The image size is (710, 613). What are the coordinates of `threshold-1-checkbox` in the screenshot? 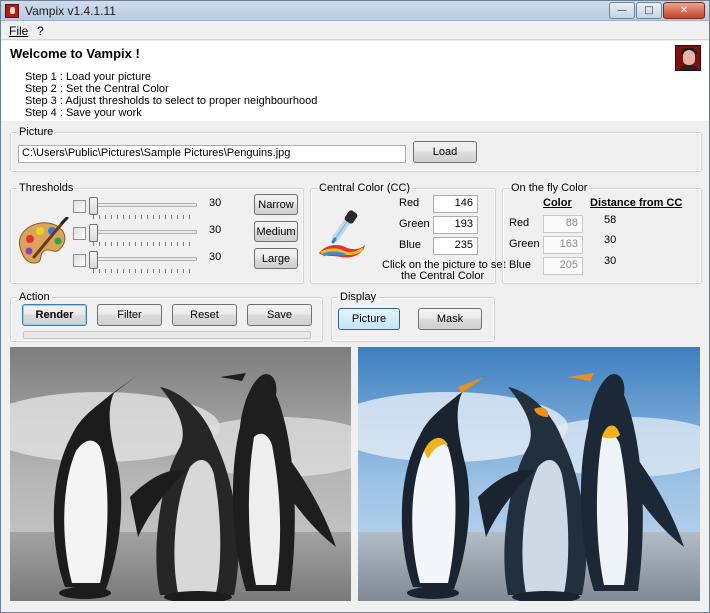 It's located at (79, 206).